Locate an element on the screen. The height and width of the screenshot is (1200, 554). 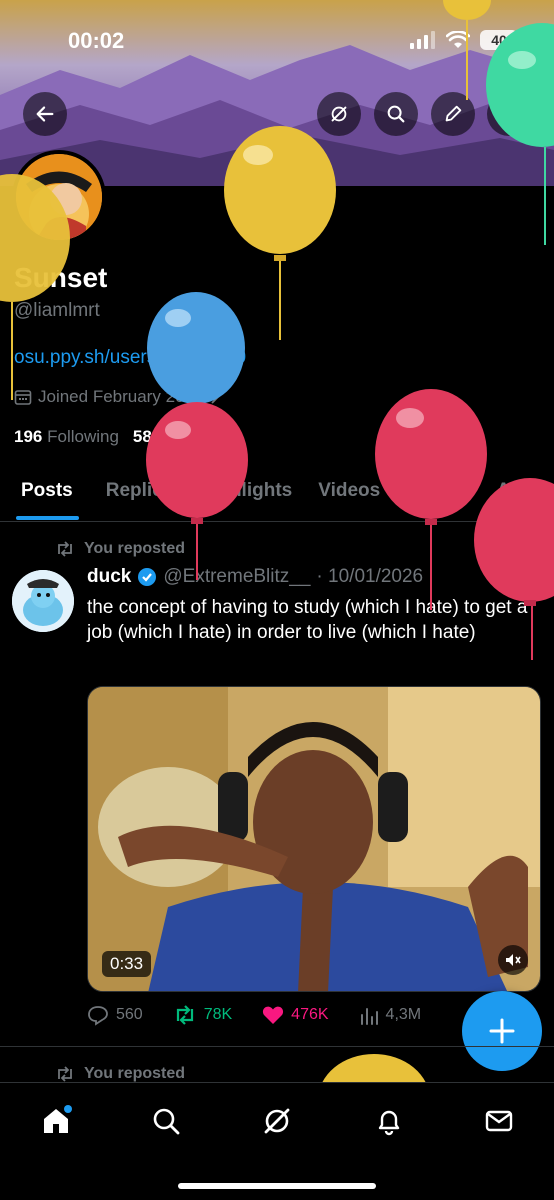
like-action: 476K is located at coordinates (295, 1015).